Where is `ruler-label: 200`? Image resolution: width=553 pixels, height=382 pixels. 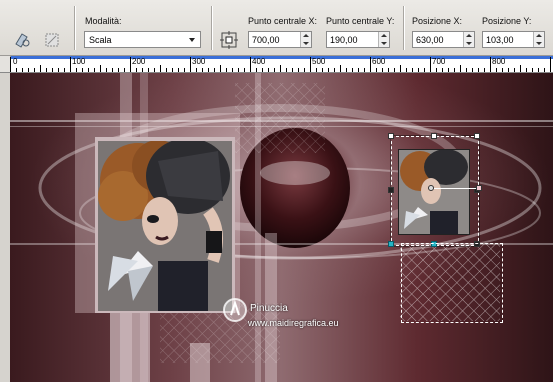
ruler-label: 200 is located at coordinates (139, 61).